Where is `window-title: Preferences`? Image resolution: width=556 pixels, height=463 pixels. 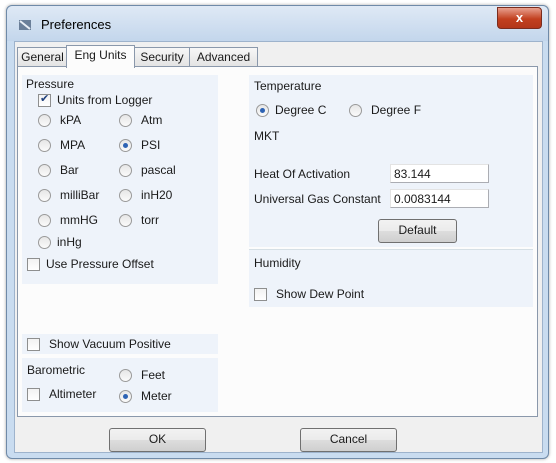 window-title: Preferences is located at coordinates (76, 24).